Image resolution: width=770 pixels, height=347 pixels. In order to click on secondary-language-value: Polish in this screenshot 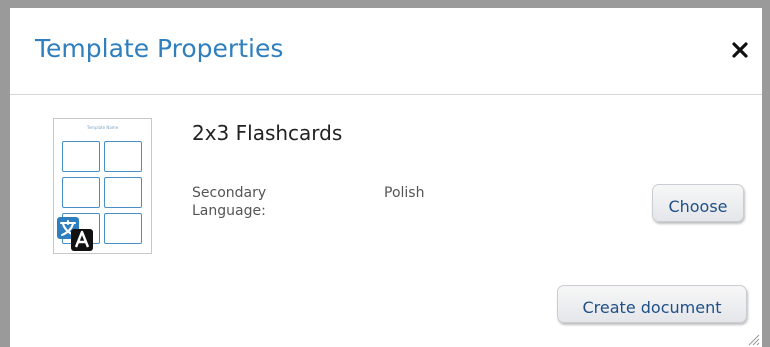, I will do `click(404, 193)`.